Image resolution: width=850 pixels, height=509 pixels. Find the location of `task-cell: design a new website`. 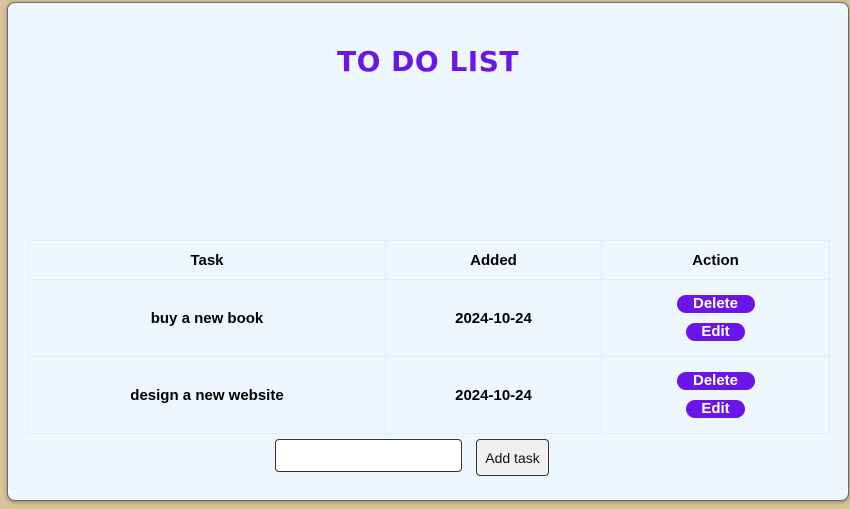

task-cell: design a new website is located at coordinates (207, 395).